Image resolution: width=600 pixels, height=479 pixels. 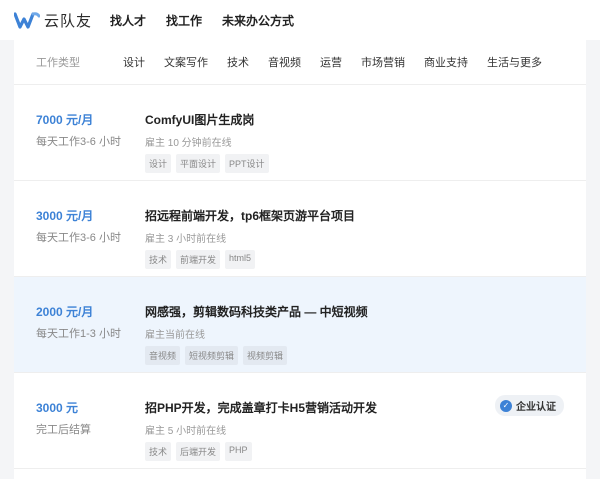 What do you see at coordinates (238, 451) in the screenshot?
I see `job-tag: PHP` at bounding box center [238, 451].